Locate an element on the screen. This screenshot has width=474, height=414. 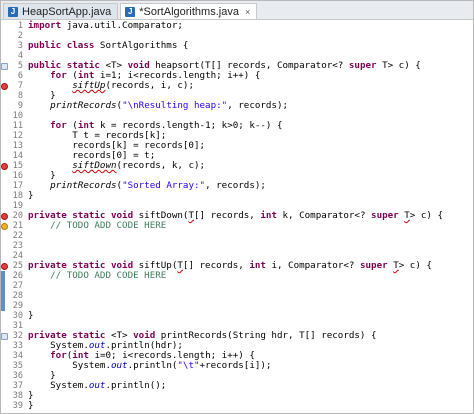
line-number: 26 is located at coordinates (17, 276).